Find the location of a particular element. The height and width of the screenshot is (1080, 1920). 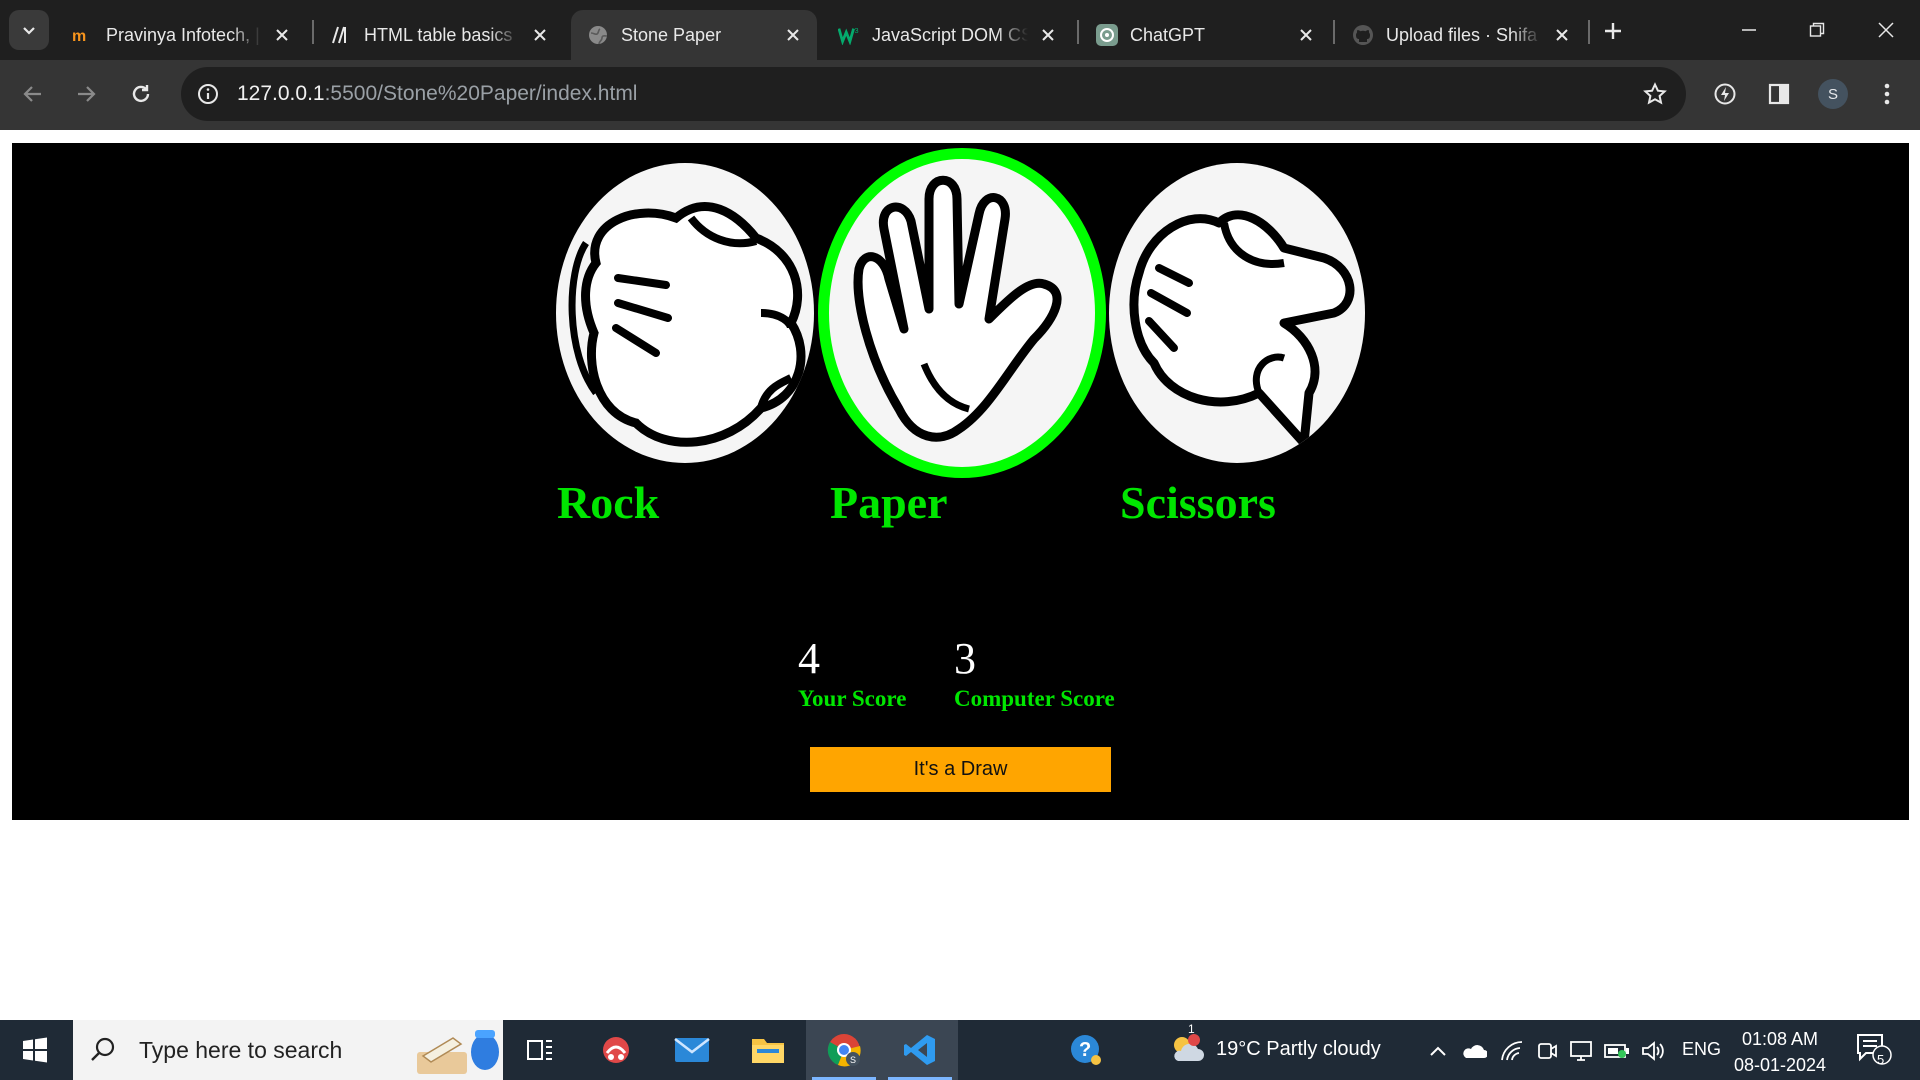

taskbar-app-chrome: S is located at coordinates (844, 1050).